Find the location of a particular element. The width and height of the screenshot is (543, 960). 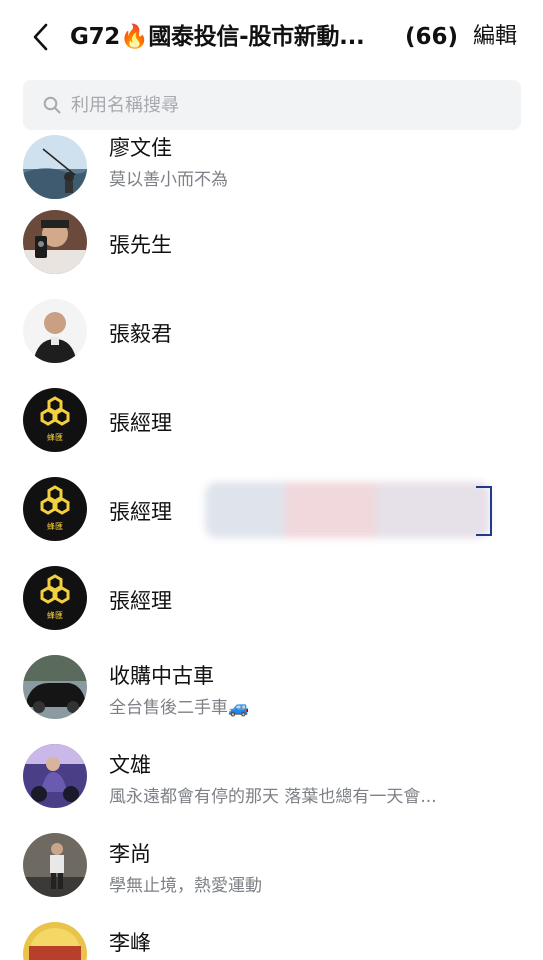

member-name: 張毅君 is located at coordinates (140, 334).